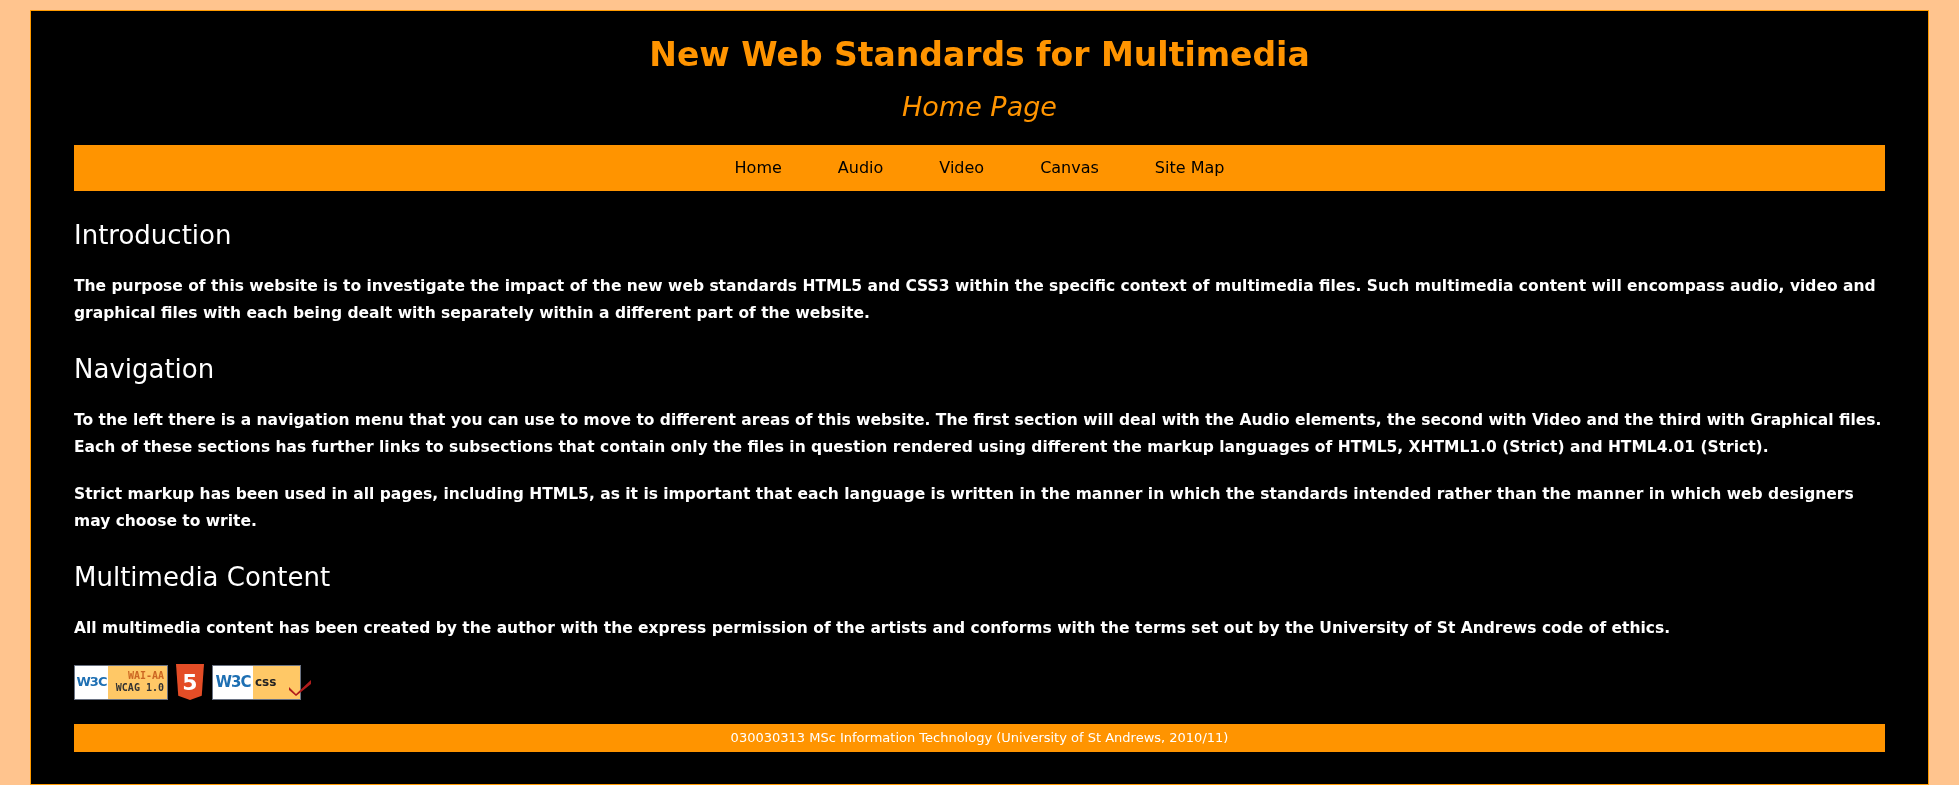 This screenshot has height=785, width=1959. I want to click on section-heading: Introduction, so click(153, 235).